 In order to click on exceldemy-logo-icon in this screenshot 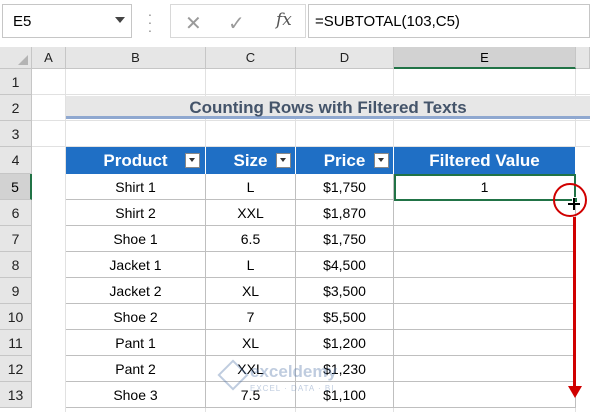, I will do `click(233, 375)`.